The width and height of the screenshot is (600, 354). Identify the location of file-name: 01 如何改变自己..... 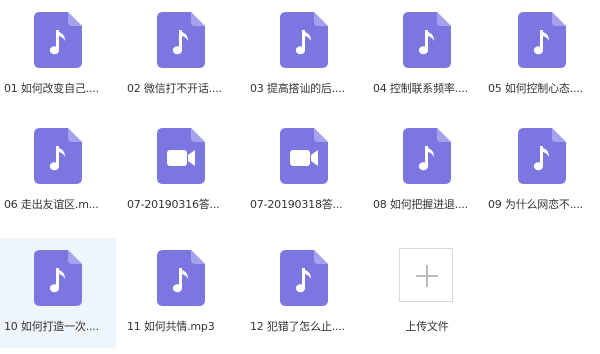
(51, 88).